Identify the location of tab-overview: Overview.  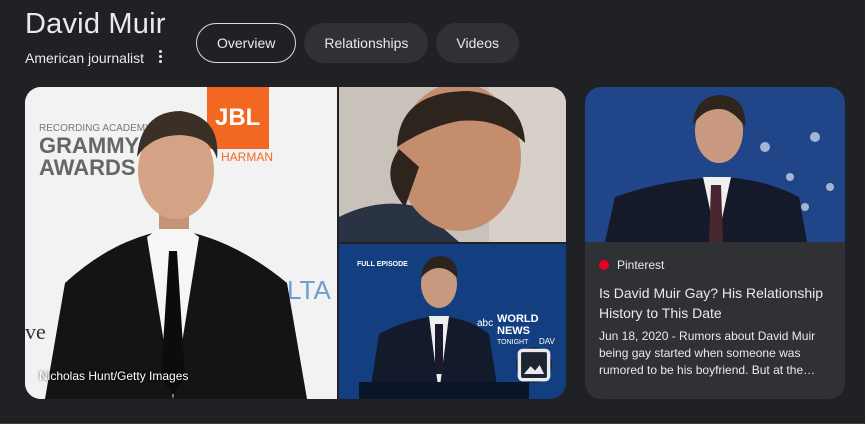
(246, 43).